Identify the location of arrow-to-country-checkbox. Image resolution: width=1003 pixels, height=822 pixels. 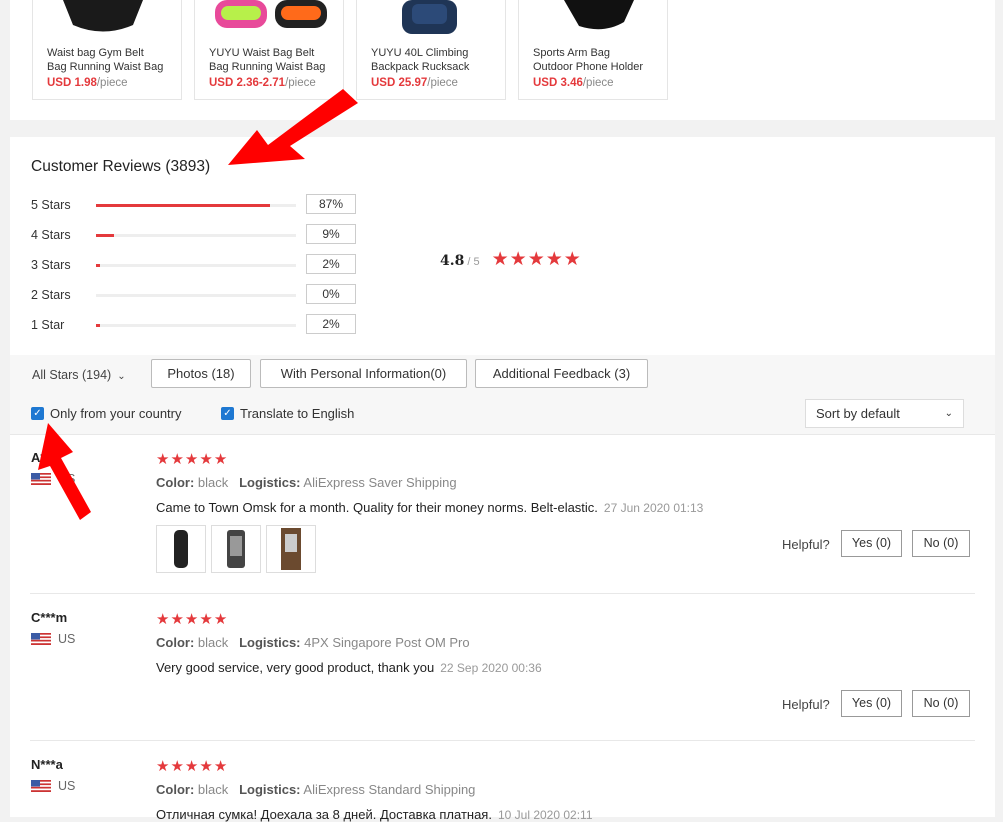
(64, 471).